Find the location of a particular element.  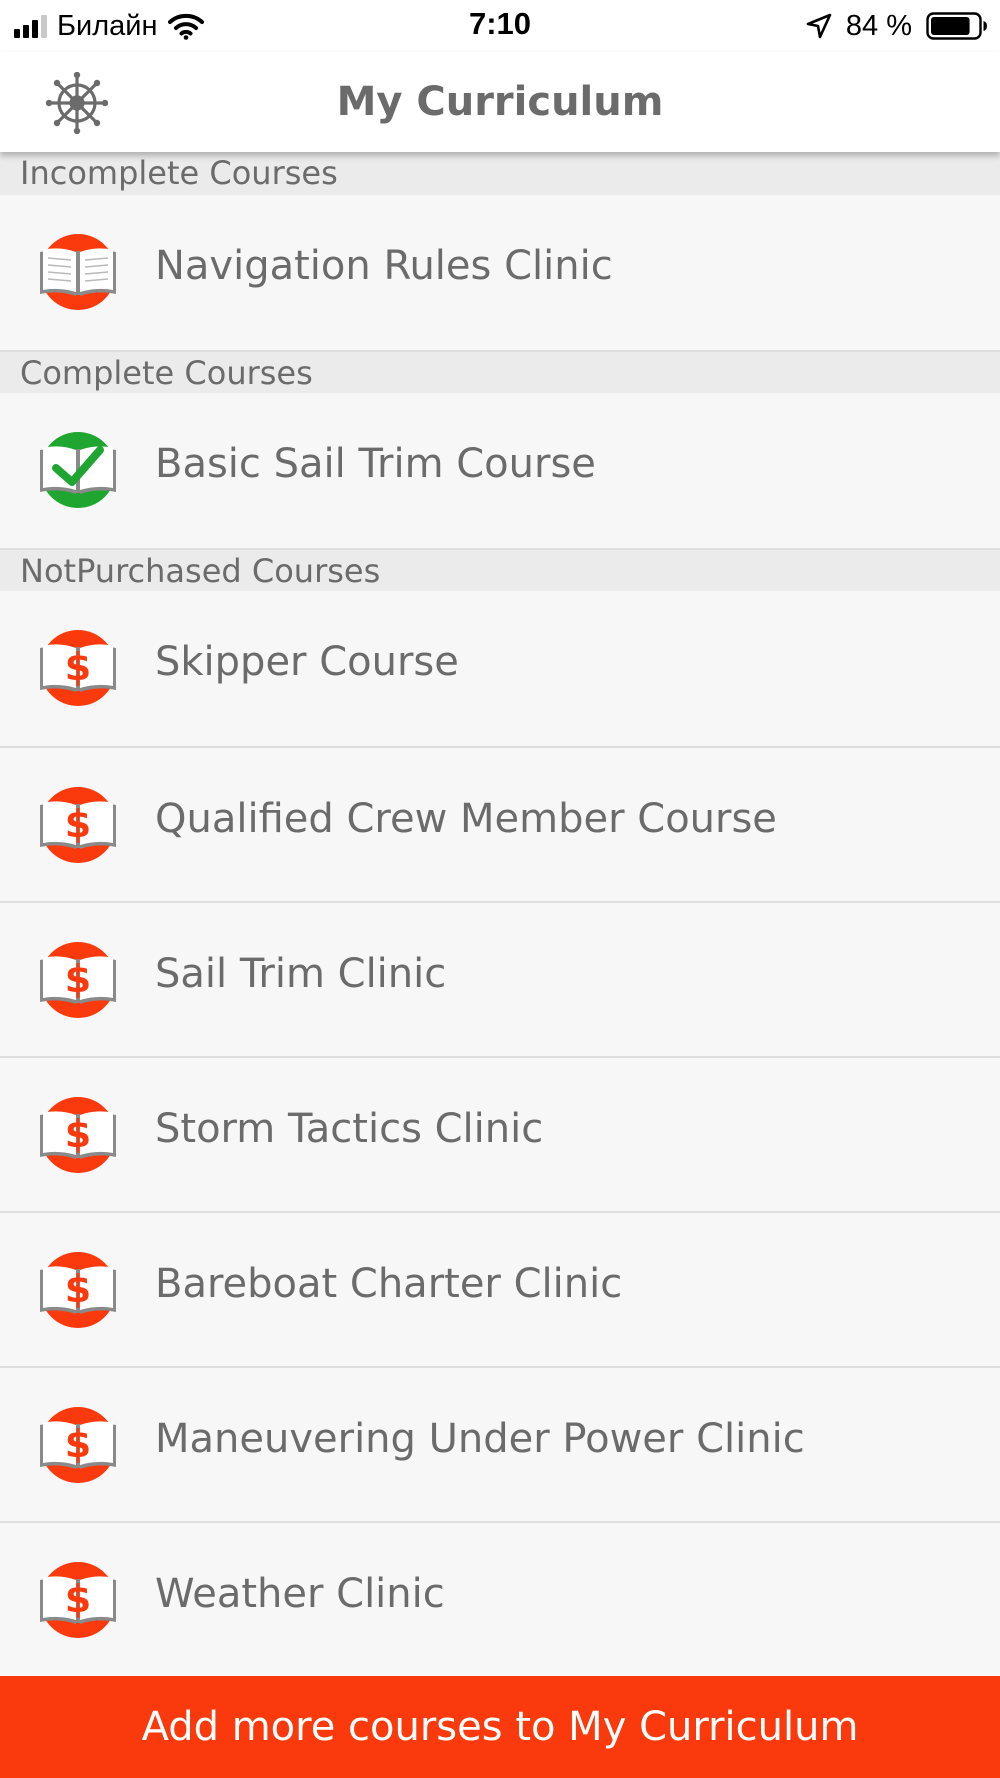

course-row: Navigation Rules Clinic is located at coordinates (500, 272).